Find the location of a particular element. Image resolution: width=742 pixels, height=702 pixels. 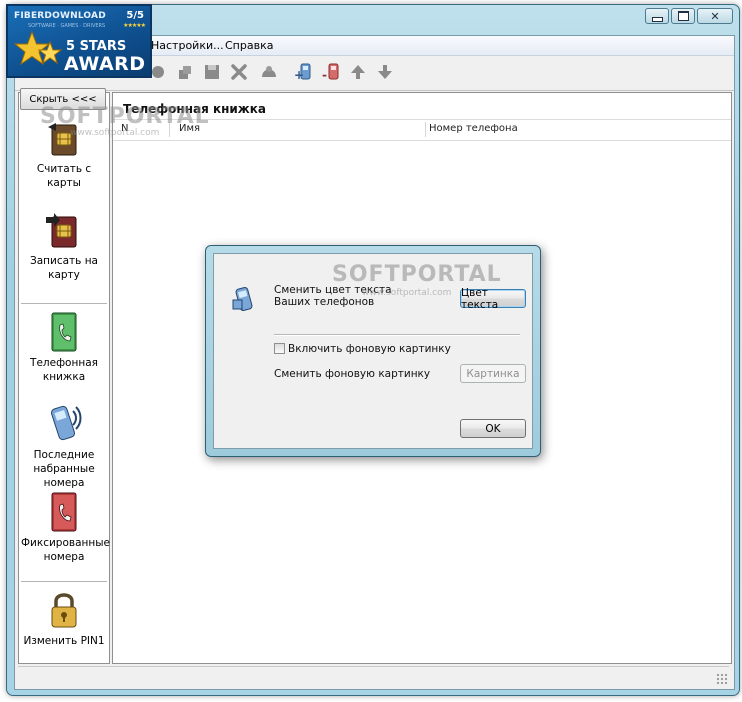

sim-write-icon is located at coordinates (61, 230).